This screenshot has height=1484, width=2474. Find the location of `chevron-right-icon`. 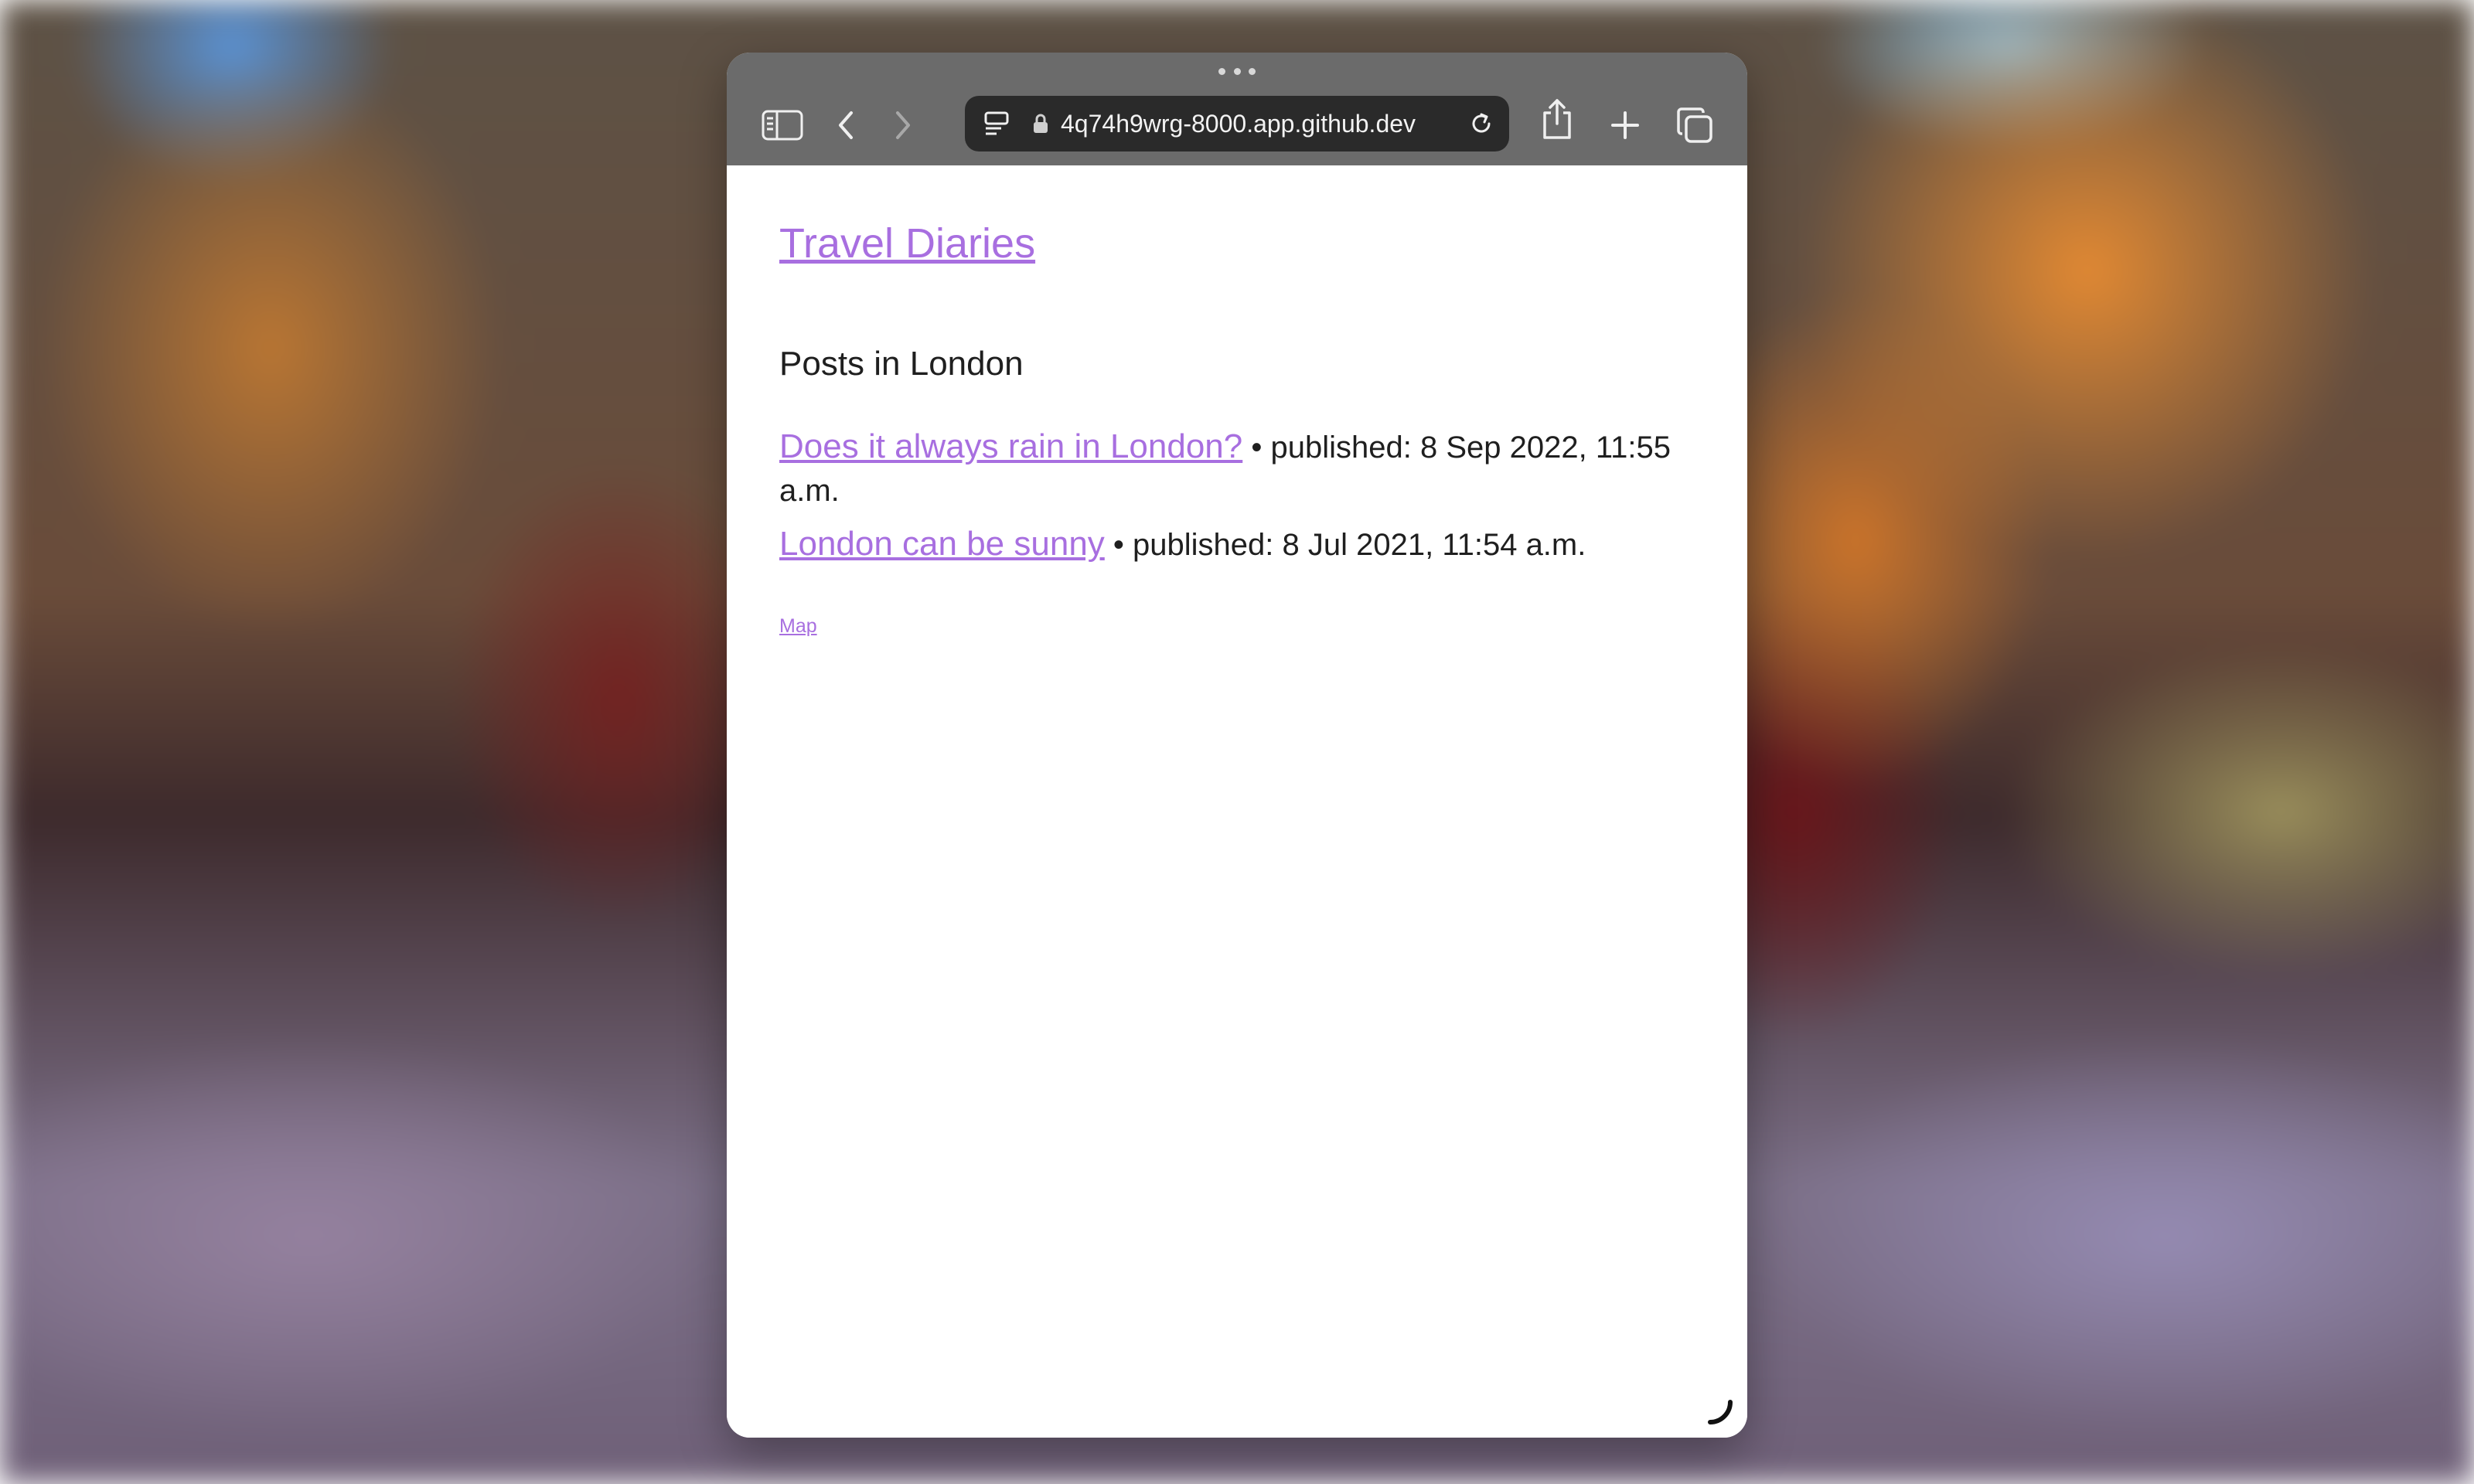

chevron-right-icon is located at coordinates (903, 125).